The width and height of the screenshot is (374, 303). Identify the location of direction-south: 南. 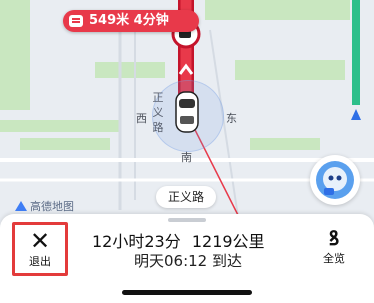
(186, 157).